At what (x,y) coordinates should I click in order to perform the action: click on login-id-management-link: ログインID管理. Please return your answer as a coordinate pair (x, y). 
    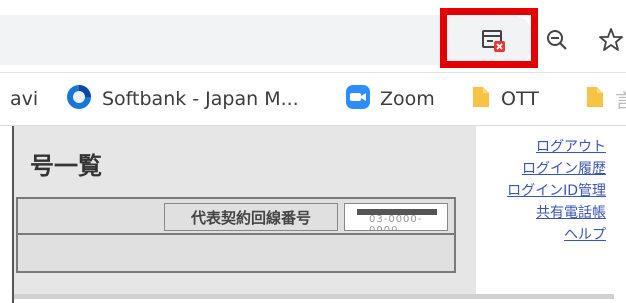
    Looking at the image, I should click on (541, 191).